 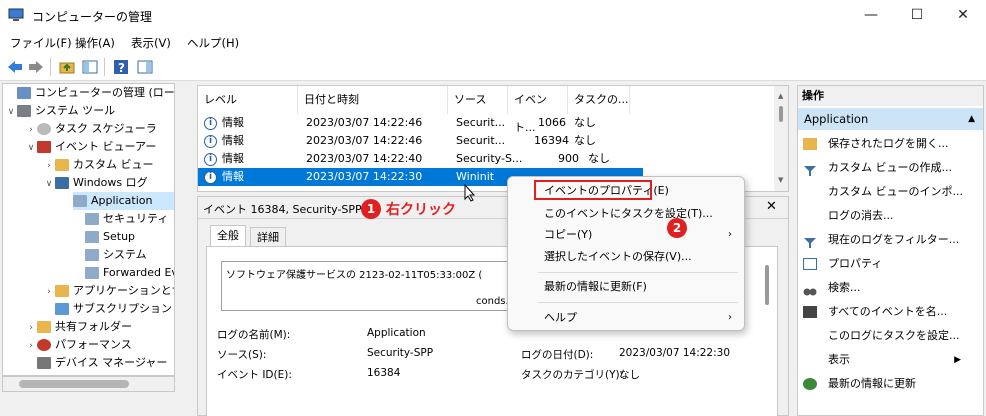 I want to click on action-label: 表示, so click(x=839, y=359).